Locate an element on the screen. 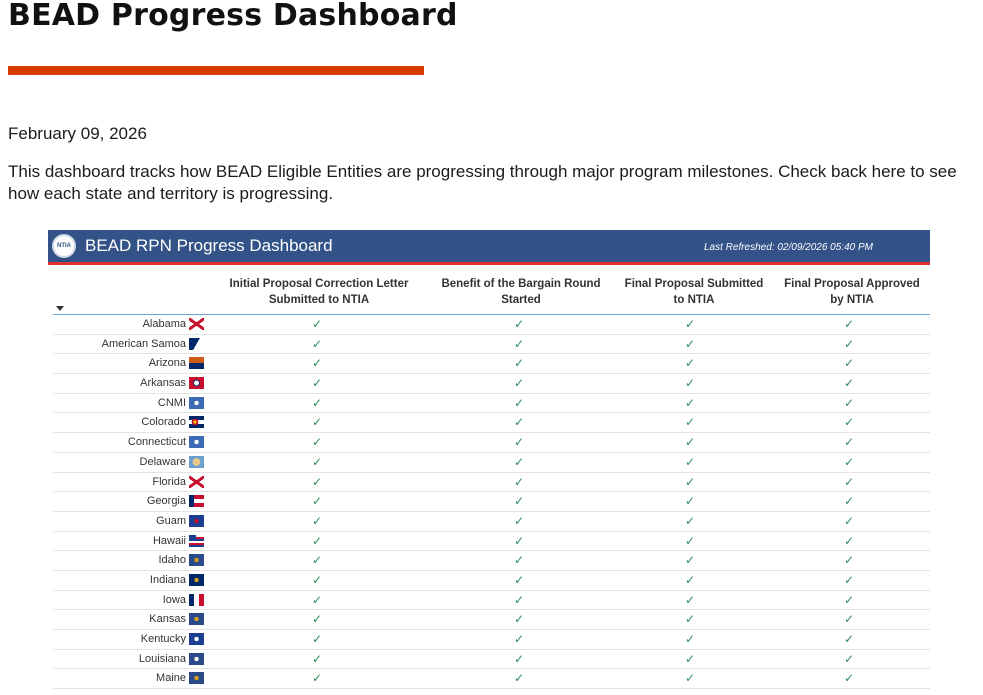 Image resolution: width=983 pixels, height=695 pixels. state-name: Maine is located at coordinates (171, 678).